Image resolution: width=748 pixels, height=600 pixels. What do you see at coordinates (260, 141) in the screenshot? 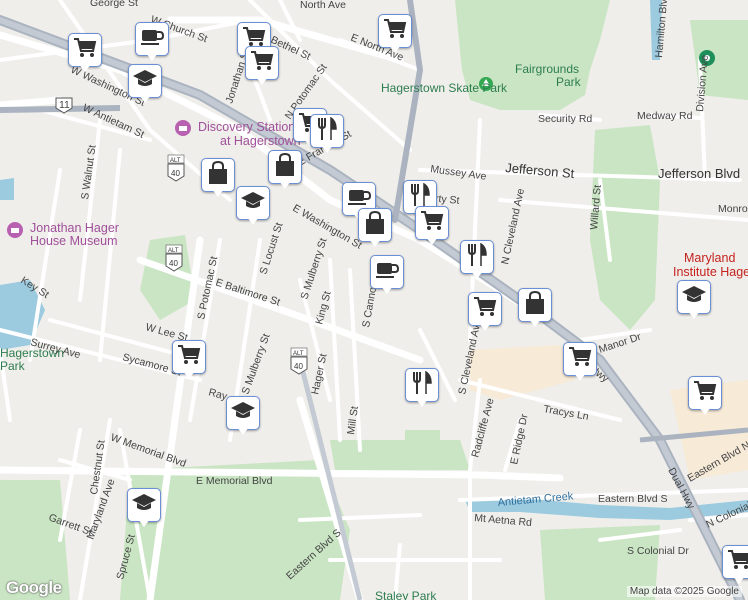
I see `discovery-label-2: at Hagerstown` at bounding box center [260, 141].